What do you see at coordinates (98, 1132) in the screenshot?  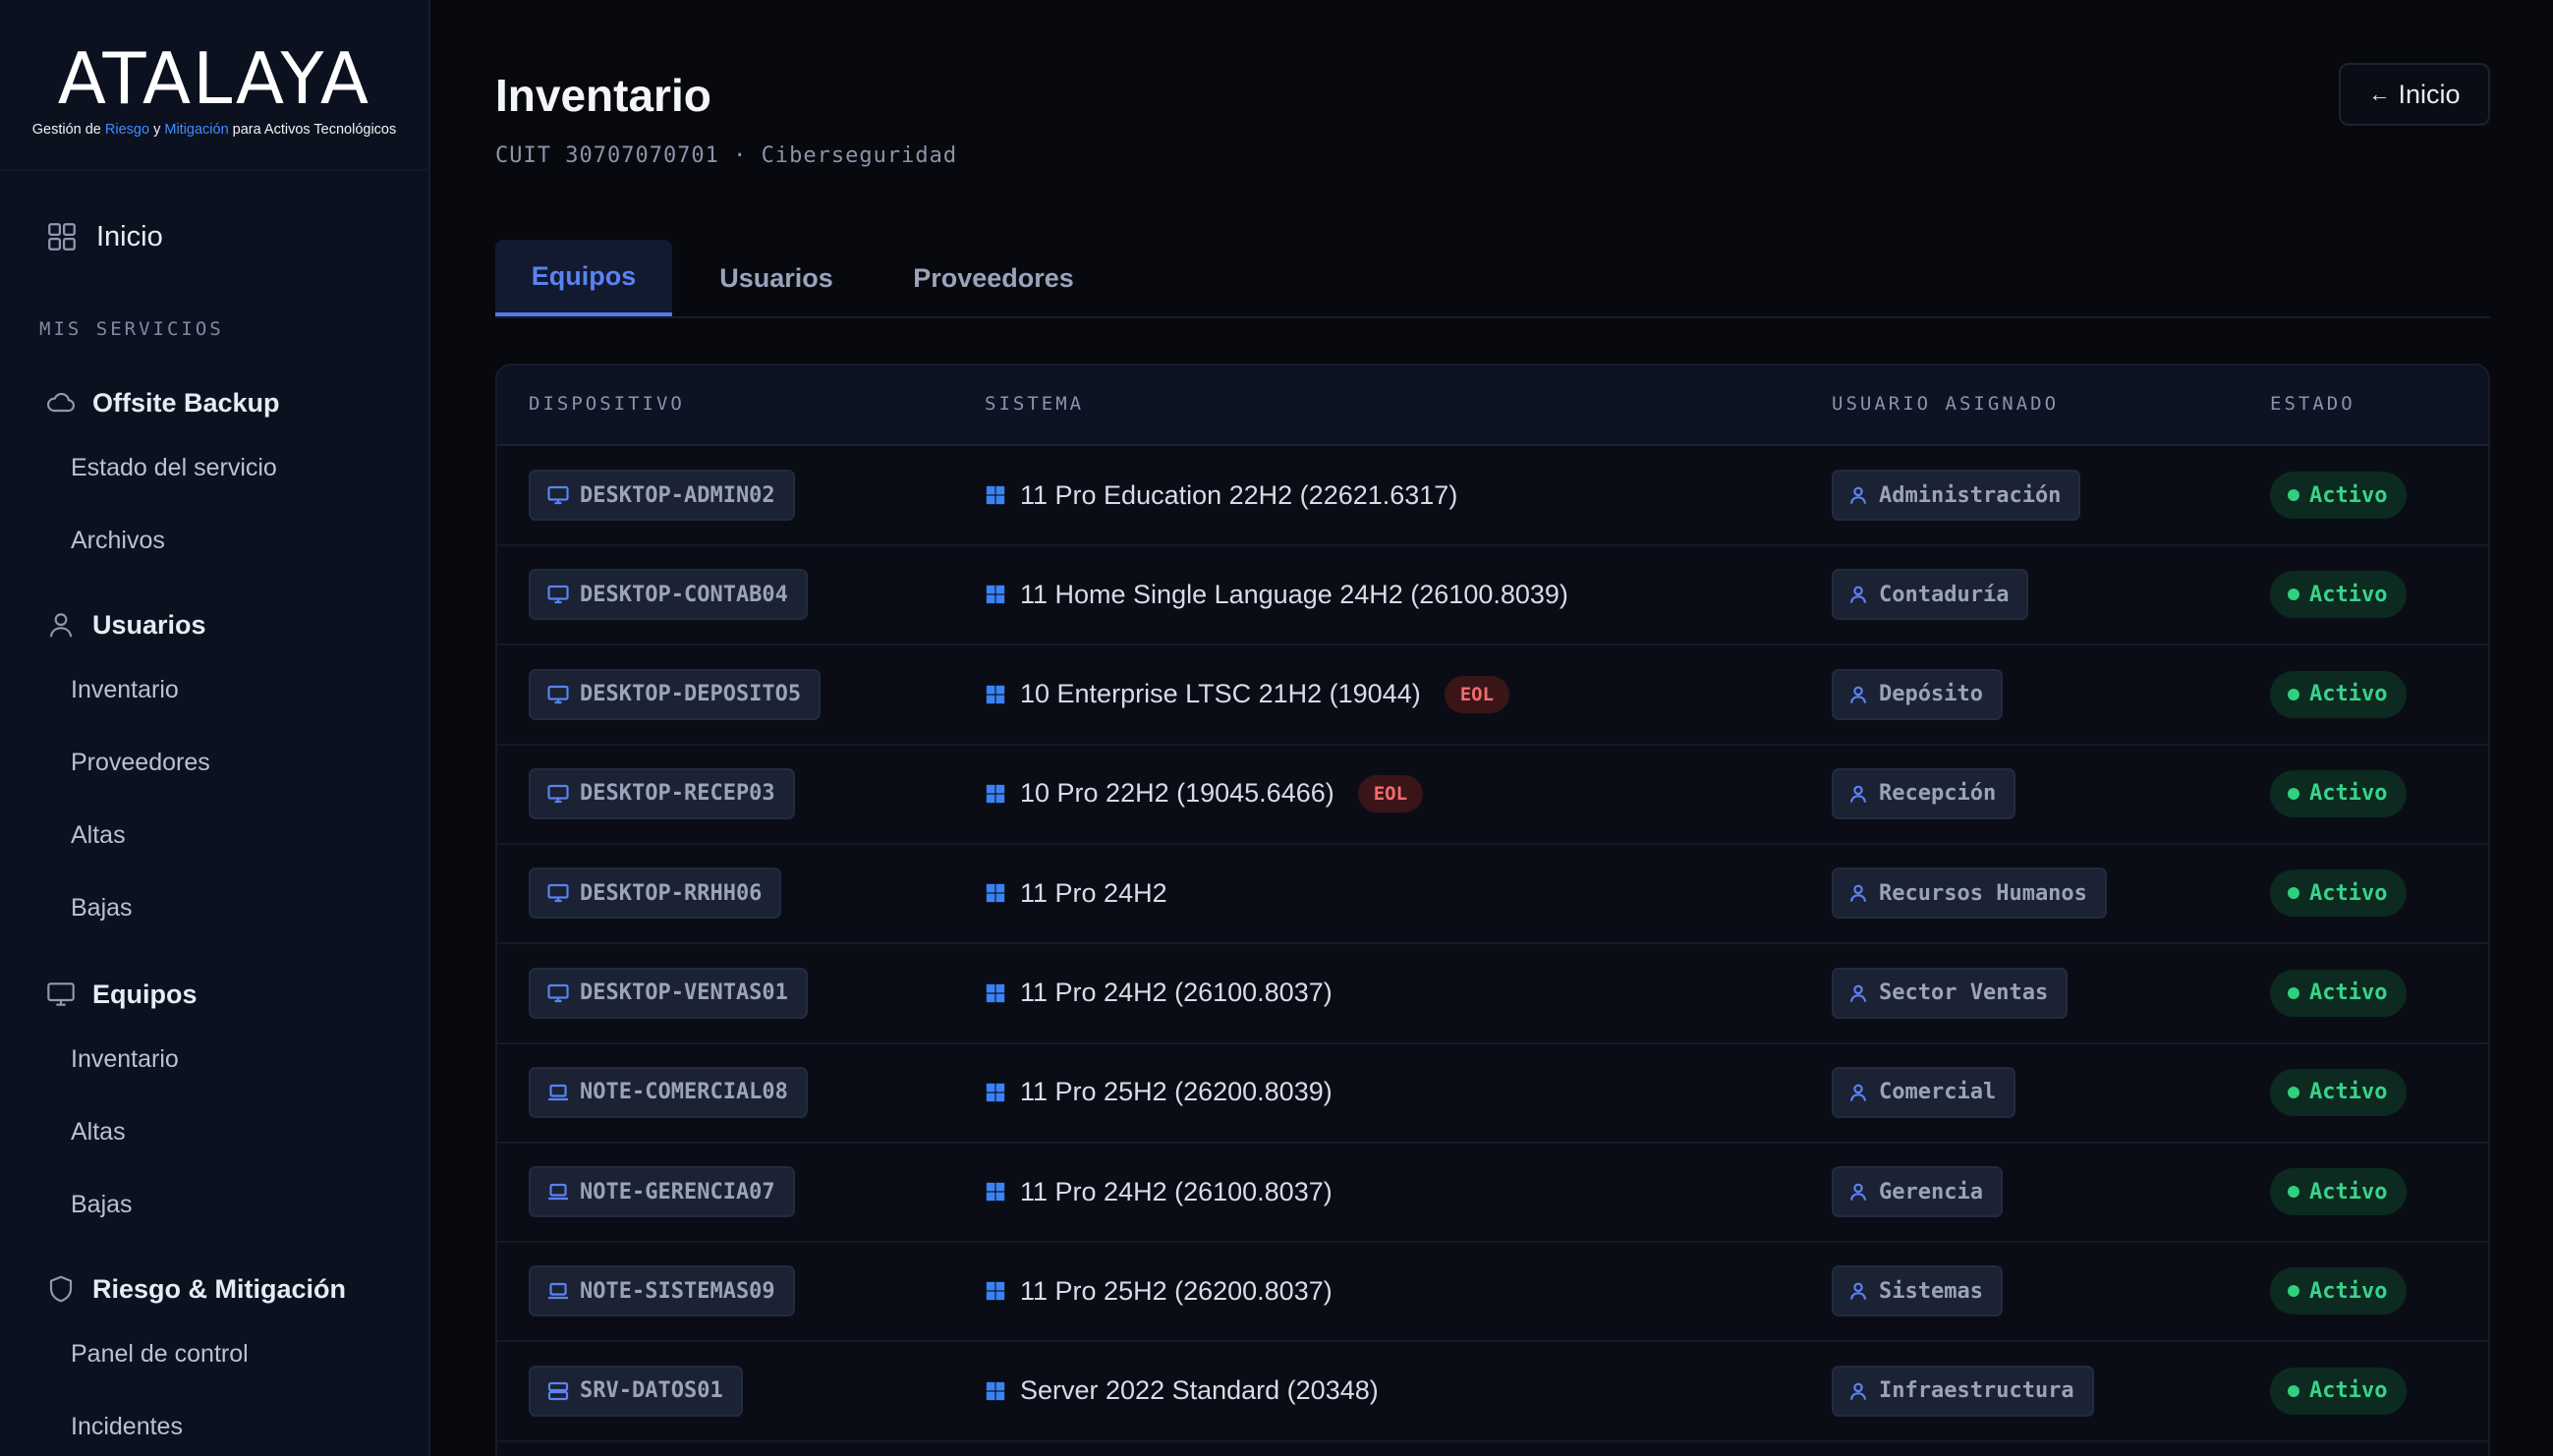 I see `sidebar-item-equipos-altas: Altas` at bounding box center [98, 1132].